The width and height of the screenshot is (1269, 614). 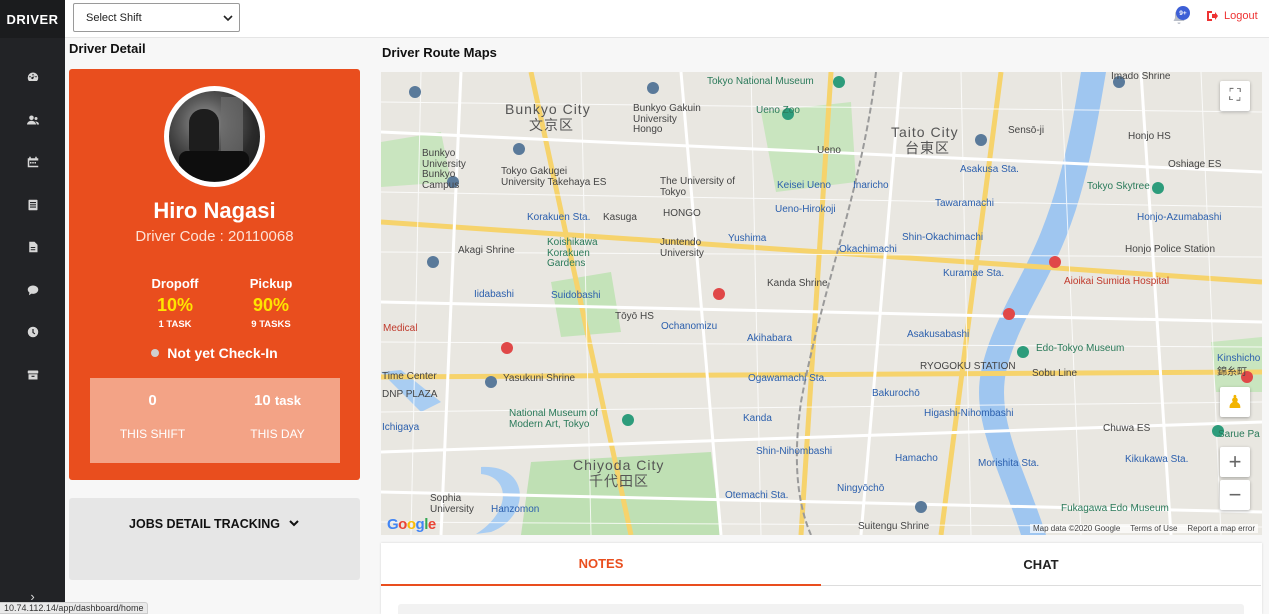 What do you see at coordinates (667, 119) in the screenshot?
I see `map-label-bunkyo-gakuin: Bunkyo Gakuin University Hongo` at bounding box center [667, 119].